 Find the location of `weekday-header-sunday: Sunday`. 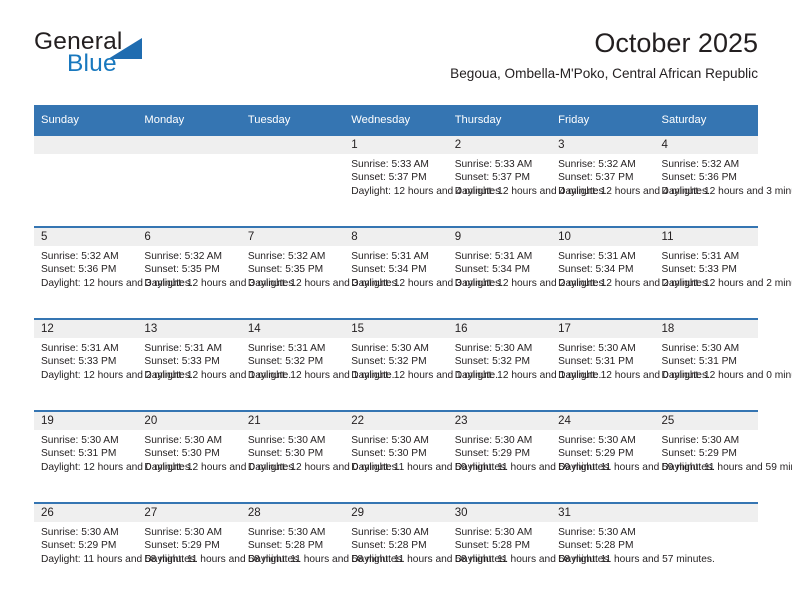

weekday-header-sunday: Sunday is located at coordinates (86, 120).